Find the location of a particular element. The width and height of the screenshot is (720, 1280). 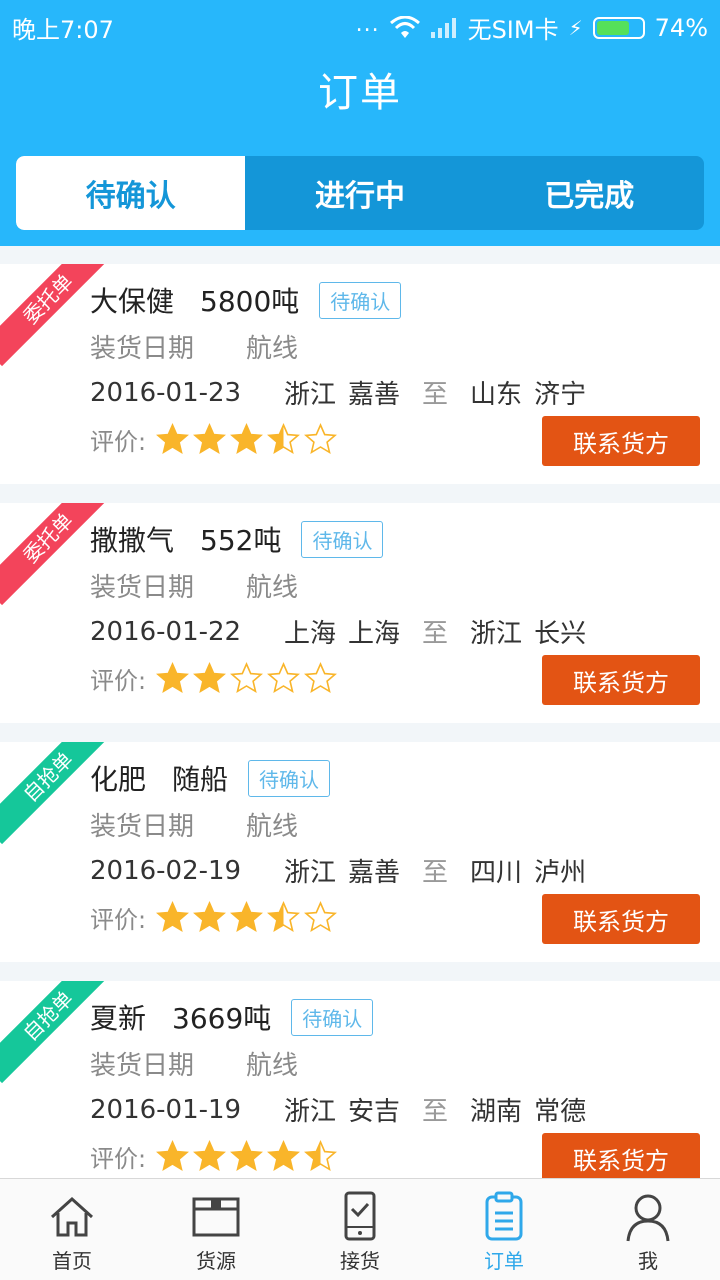

load-date: 2016-01-22 is located at coordinates (166, 631).